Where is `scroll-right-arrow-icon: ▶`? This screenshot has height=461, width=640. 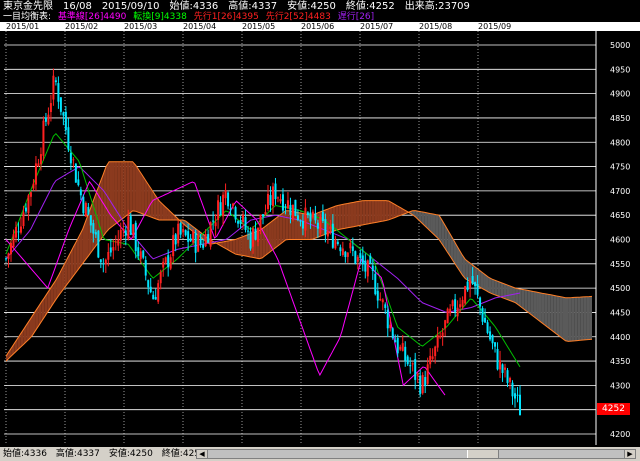 scroll-right-arrow-icon: ▶ is located at coordinates (629, 454).